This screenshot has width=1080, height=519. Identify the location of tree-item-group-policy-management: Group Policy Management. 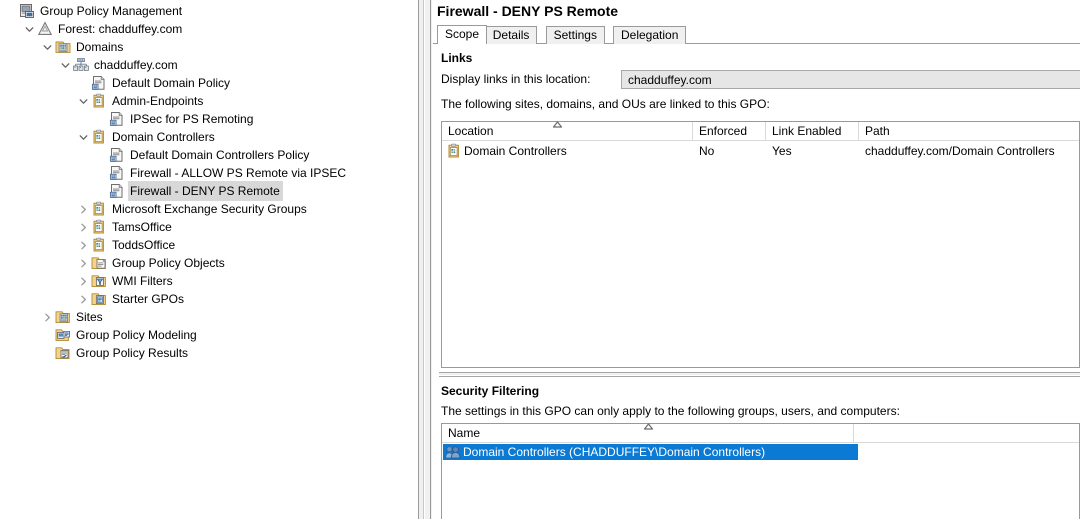
(94, 11).